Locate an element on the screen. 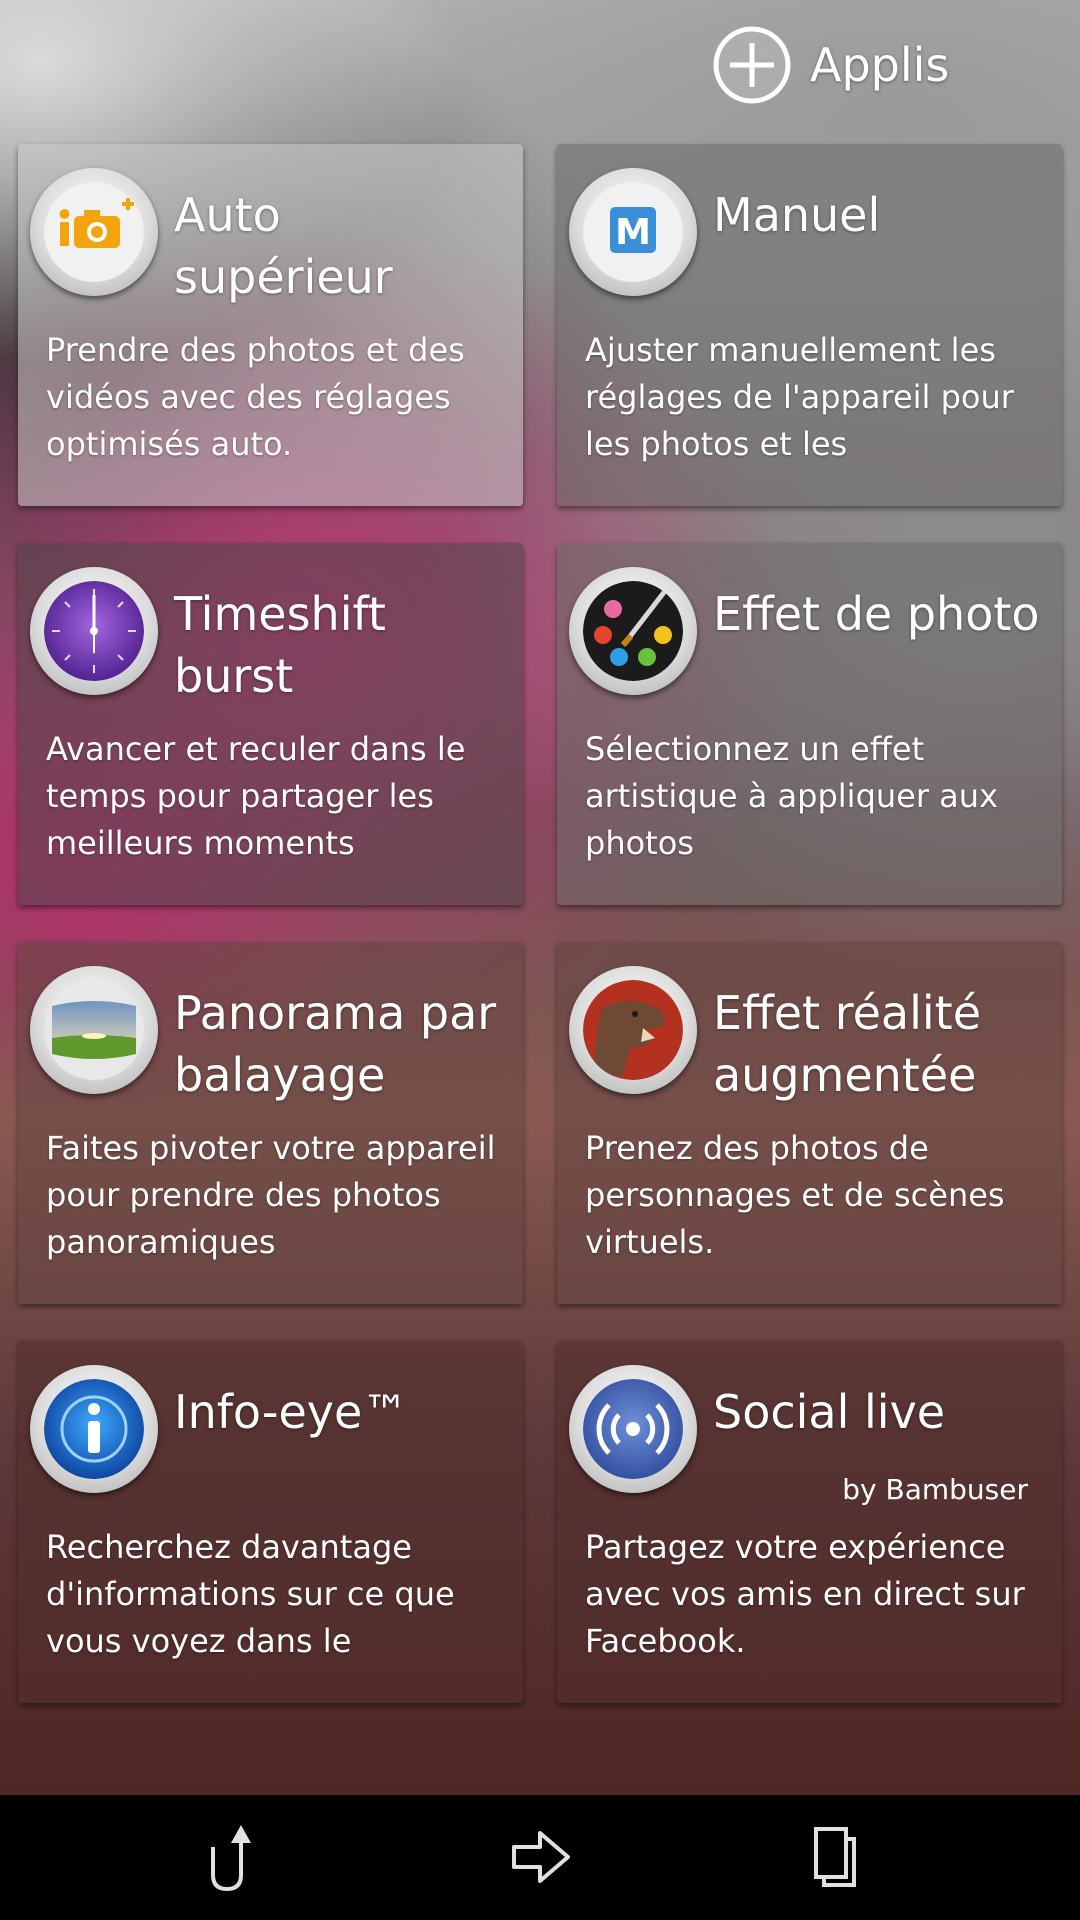 The height and width of the screenshot is (1920, 1080). add-apps-button: Applis is located at coordinates (830, 65).